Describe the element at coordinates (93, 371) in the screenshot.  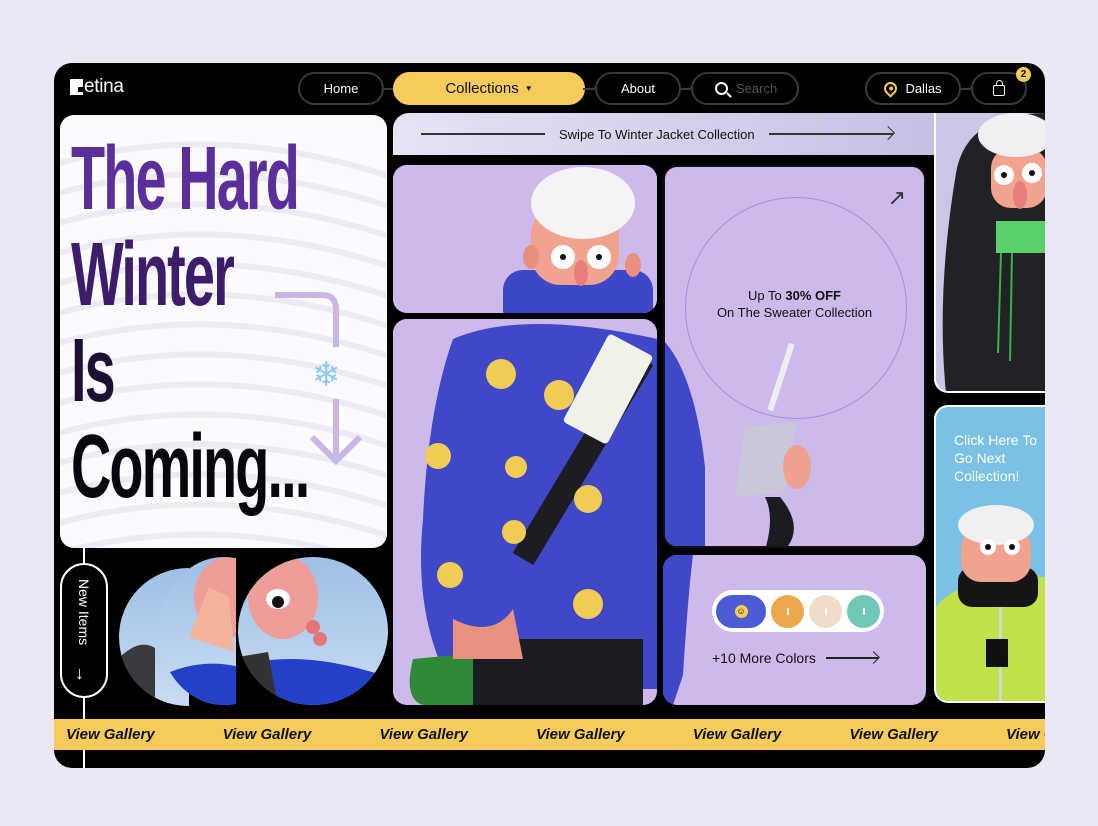
I see `headline-line-3: Is` at that location.